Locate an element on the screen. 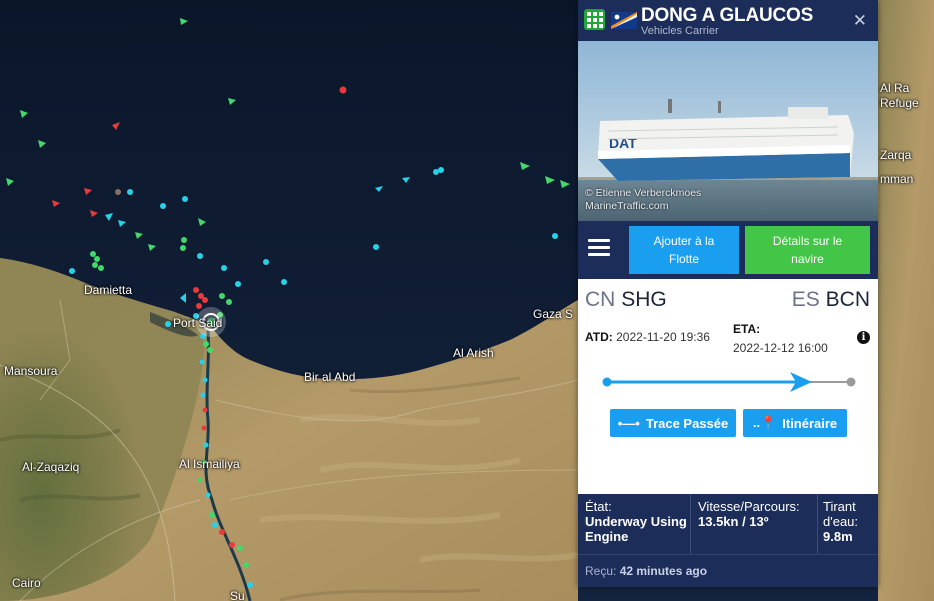 Image resolution: width=934 pixels, height=601 pixels. info-icon: i is located at coordinates (863, 337).